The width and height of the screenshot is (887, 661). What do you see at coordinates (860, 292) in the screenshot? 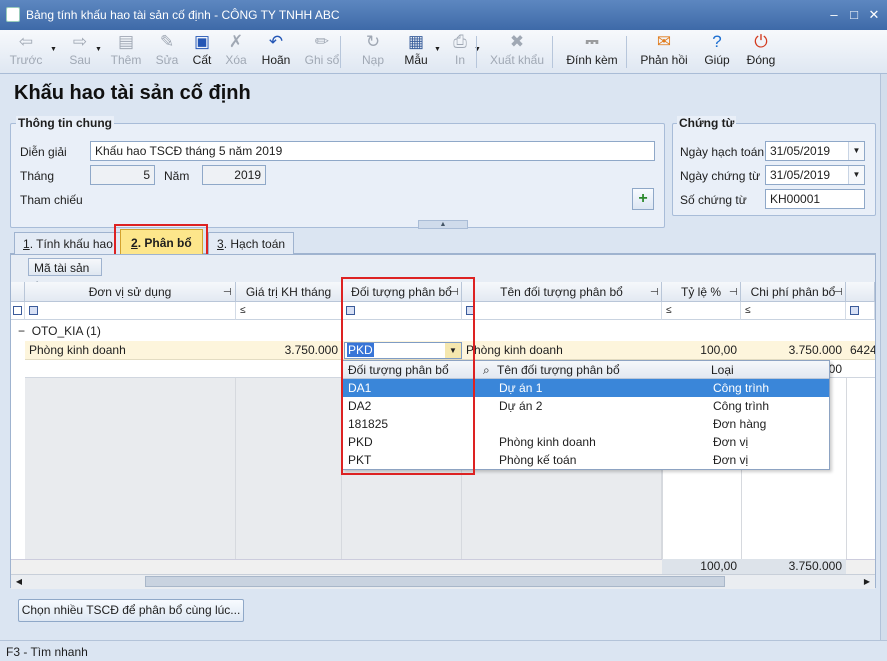
I see `col-header-extra` at bounding box center [860, 292].